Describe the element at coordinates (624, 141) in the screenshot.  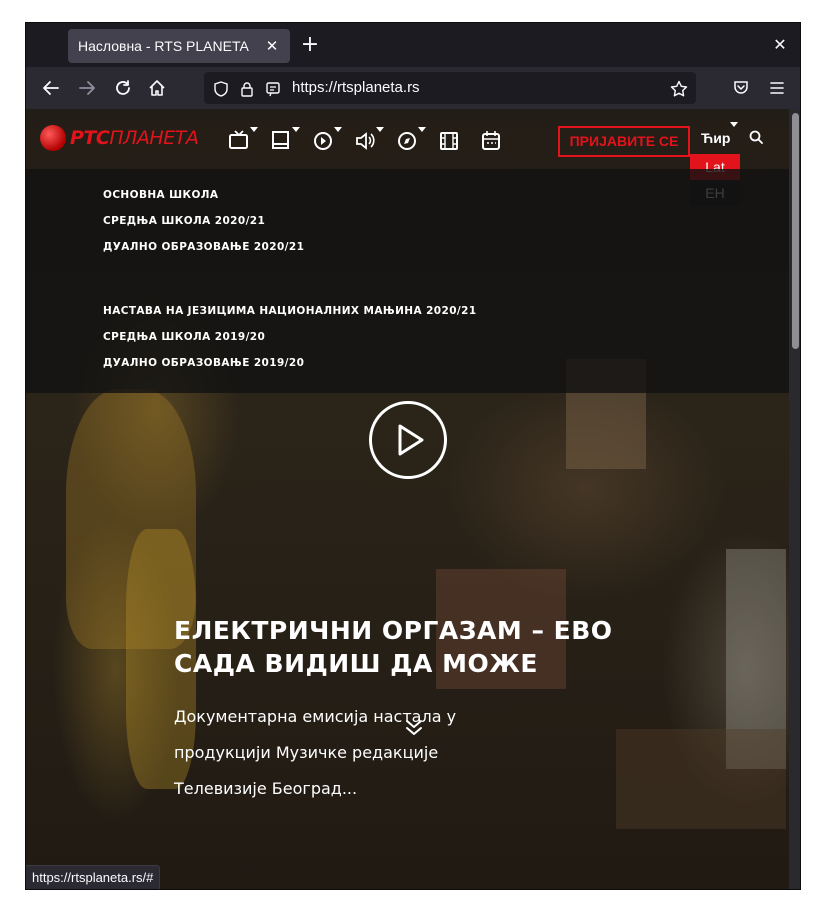
I see `login-button: ПРИЈАВИТЕ СЕ` at that location.